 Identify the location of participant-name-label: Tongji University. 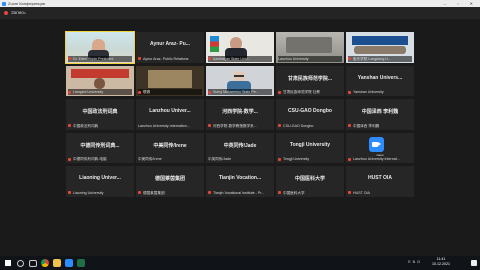
(310, 159).